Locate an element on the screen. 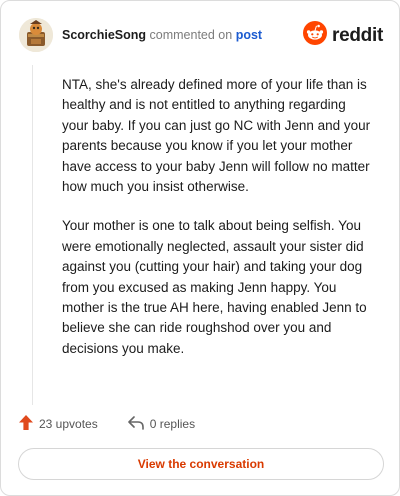  username-link: ScorchieSong is located at coordinates (104, 35).